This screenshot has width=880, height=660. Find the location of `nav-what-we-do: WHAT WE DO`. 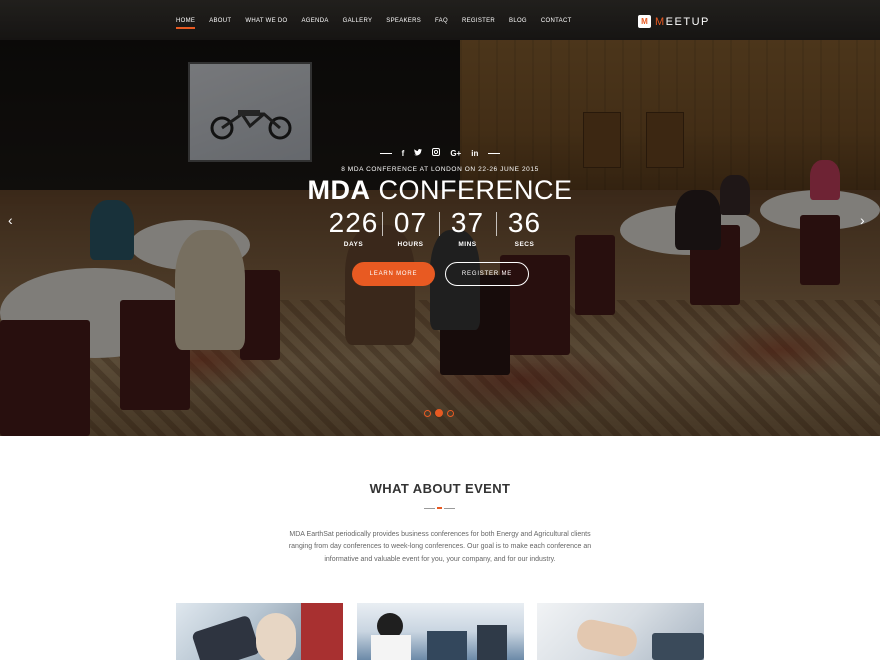

nav-what-we-do: WHAT WE DO is located at coordinates (266, 23).